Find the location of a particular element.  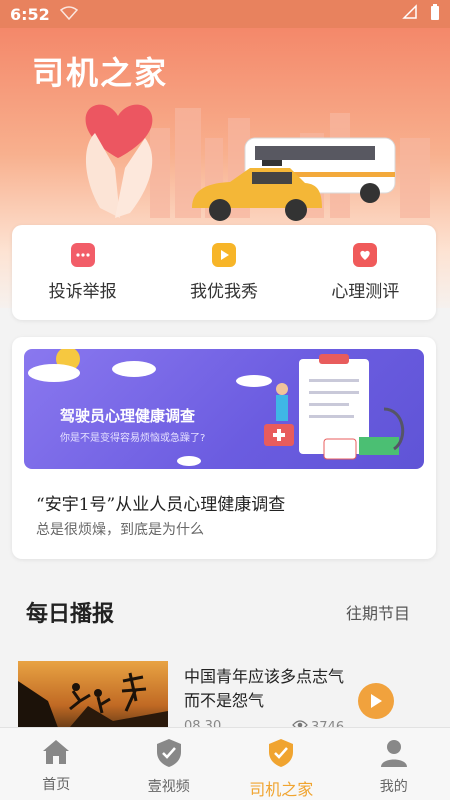

banner-subtitle: 你是不是变得容易烦恼或急躁了? is located at coordinates (133, 438).